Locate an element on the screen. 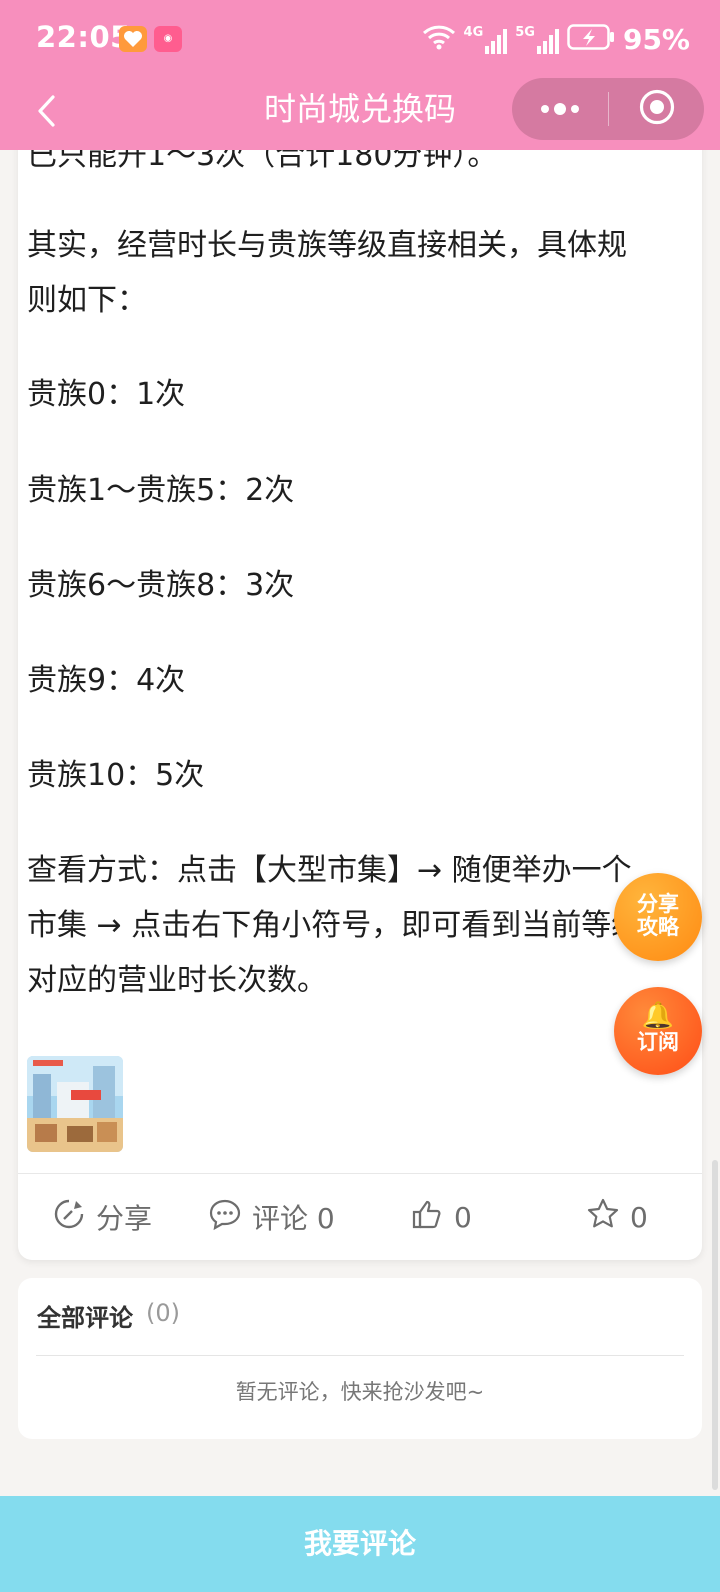 The image size is (720, 1592). more-dots-icon is located at coordinates (560, 109).